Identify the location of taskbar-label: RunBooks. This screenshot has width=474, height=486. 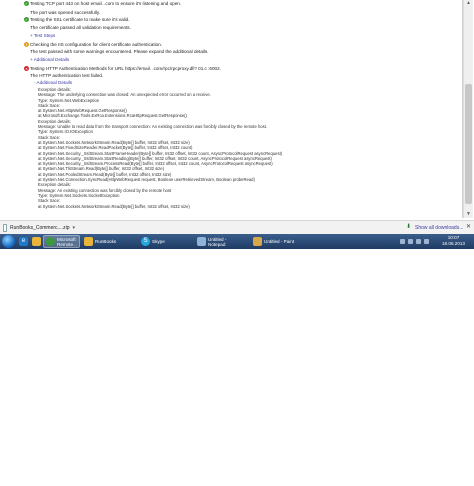
(106, 241).